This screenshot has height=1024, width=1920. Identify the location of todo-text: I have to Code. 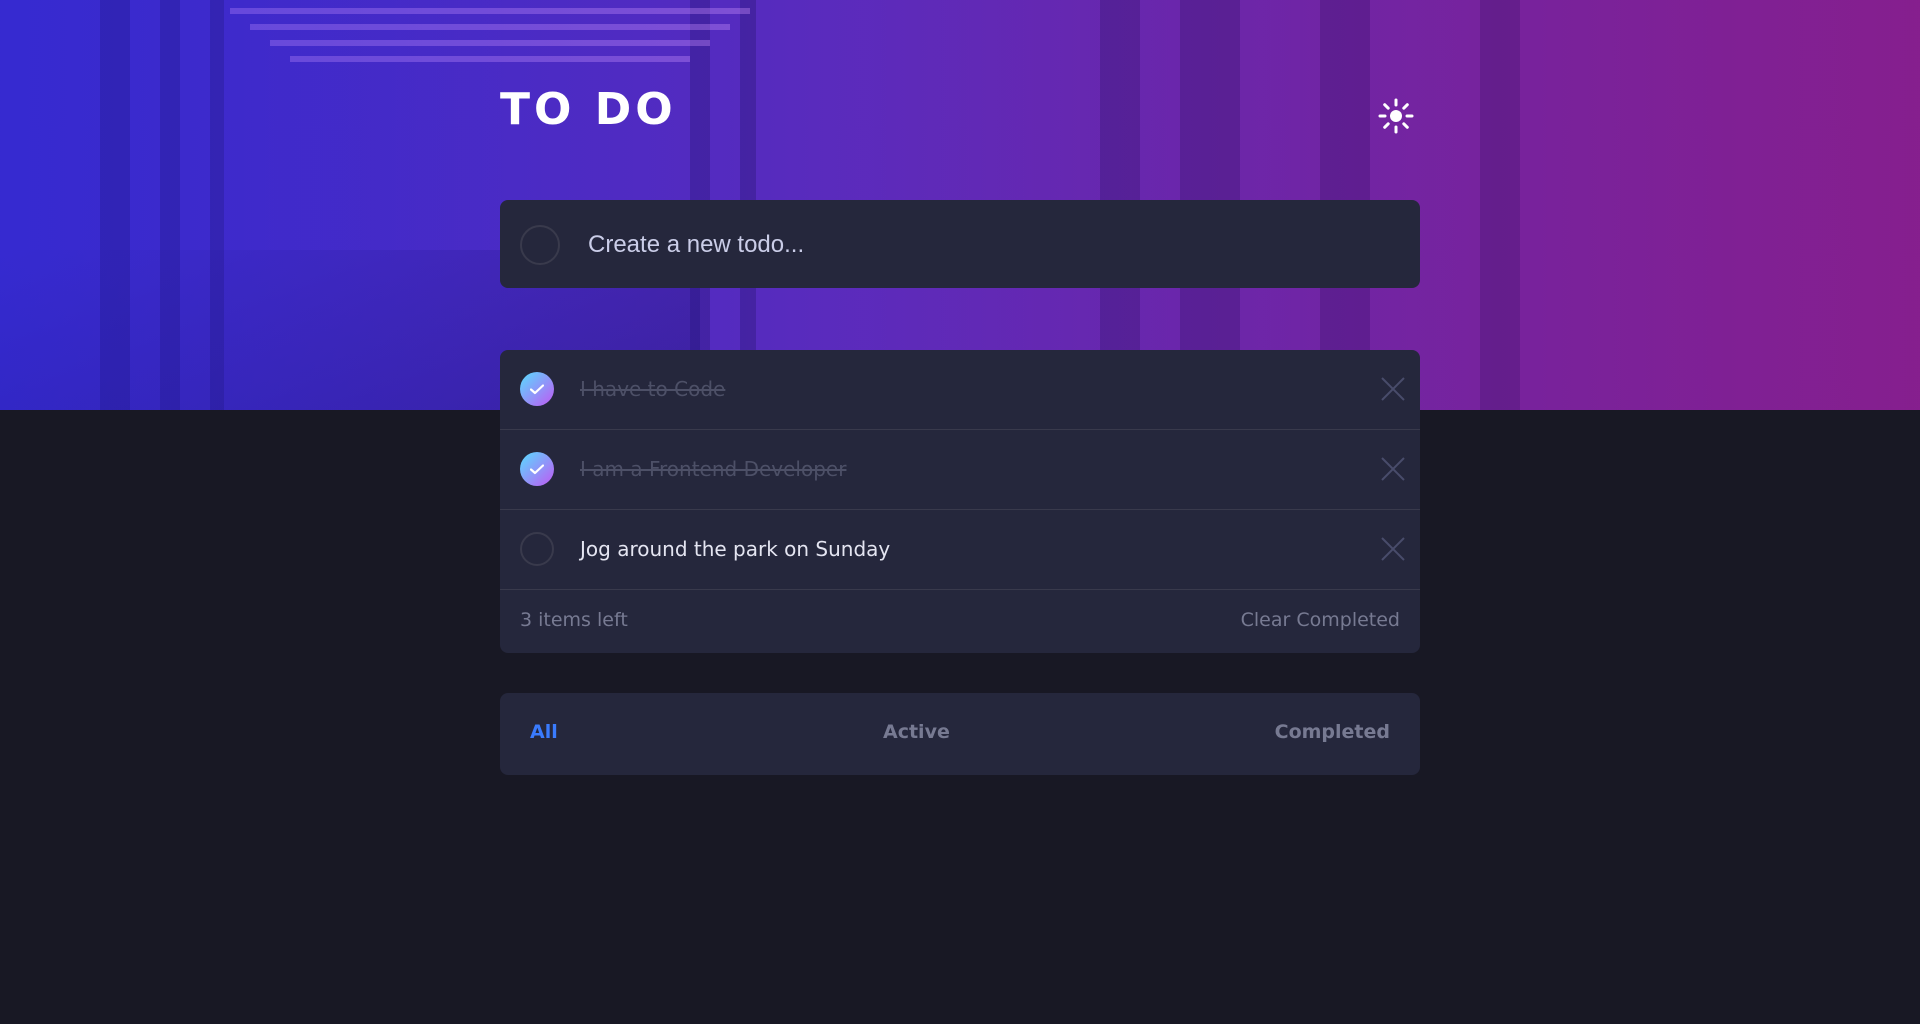
(653, 389).